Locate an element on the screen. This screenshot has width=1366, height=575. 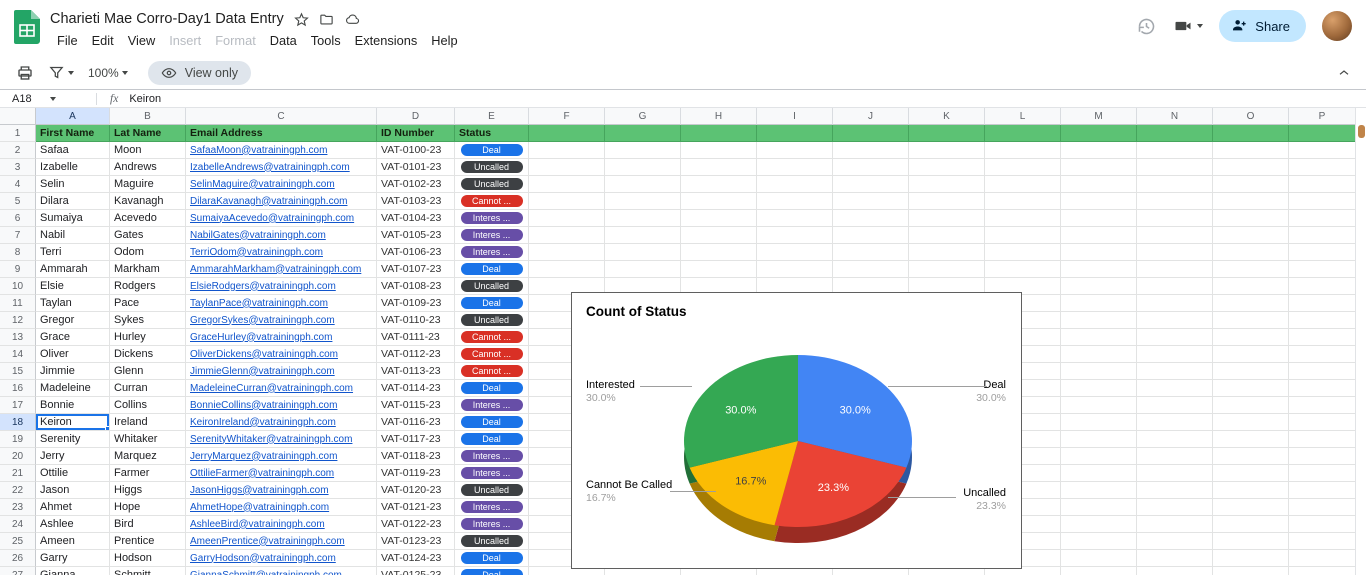
cell-E25: Uncalled is located at coordinates (492, 541).